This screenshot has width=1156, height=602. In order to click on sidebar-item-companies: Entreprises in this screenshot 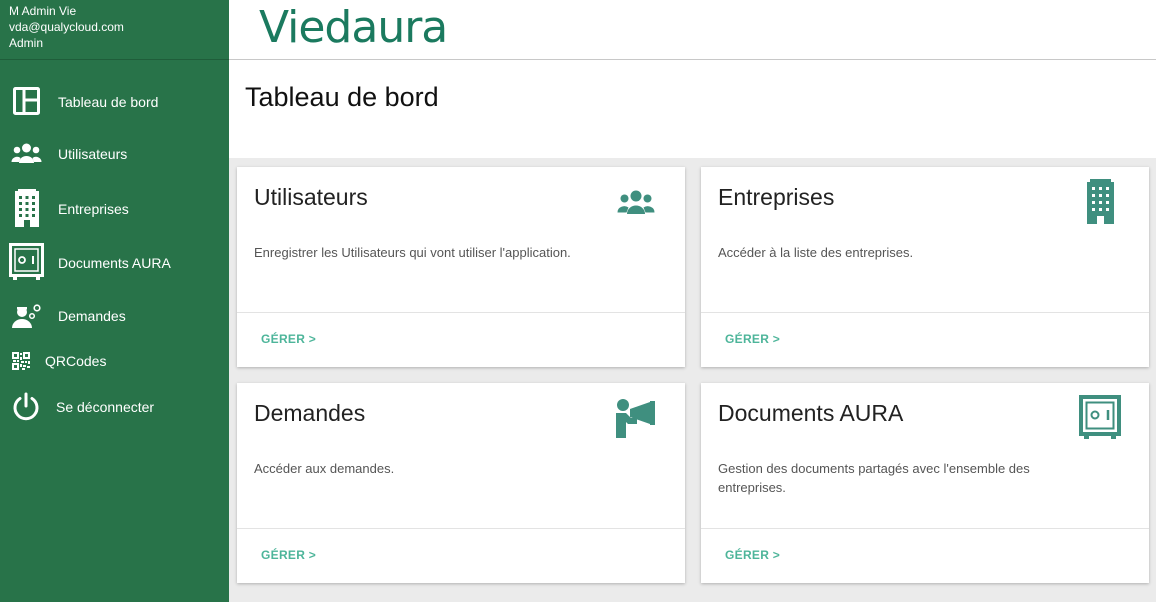, I will do `click(114, 208)`.